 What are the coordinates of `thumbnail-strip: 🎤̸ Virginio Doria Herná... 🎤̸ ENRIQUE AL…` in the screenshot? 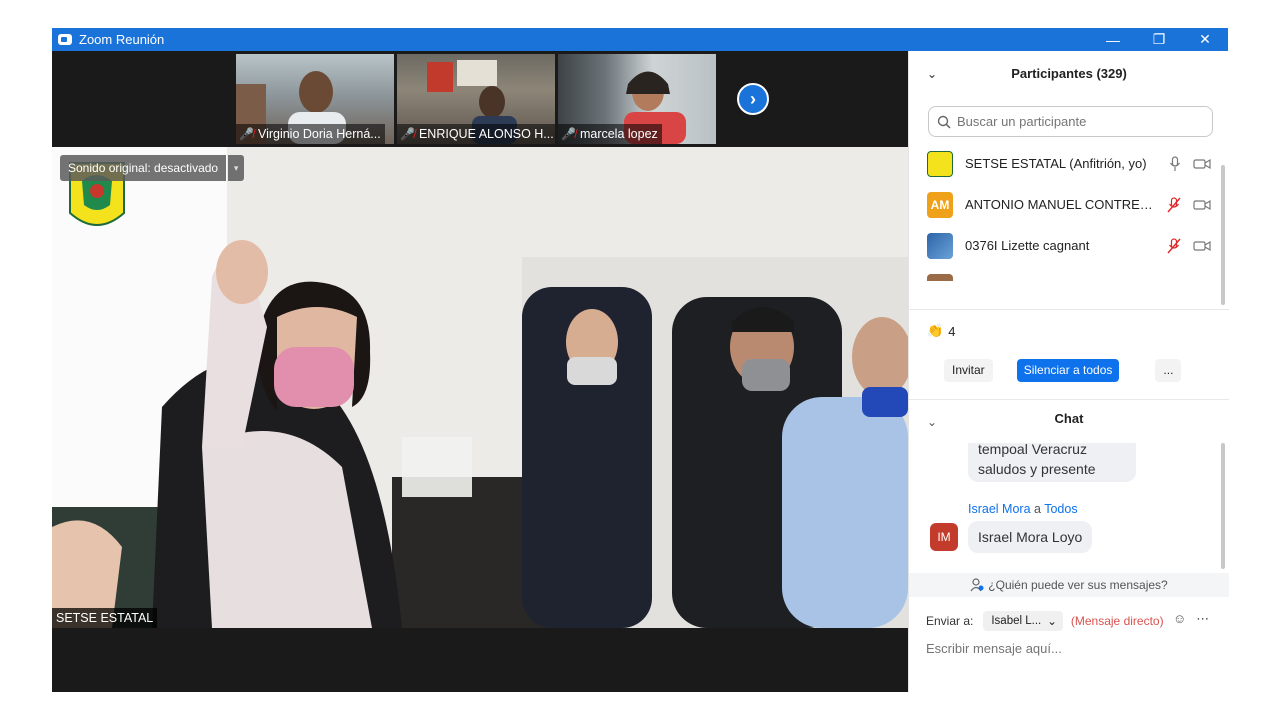 It's located at (476, 99).